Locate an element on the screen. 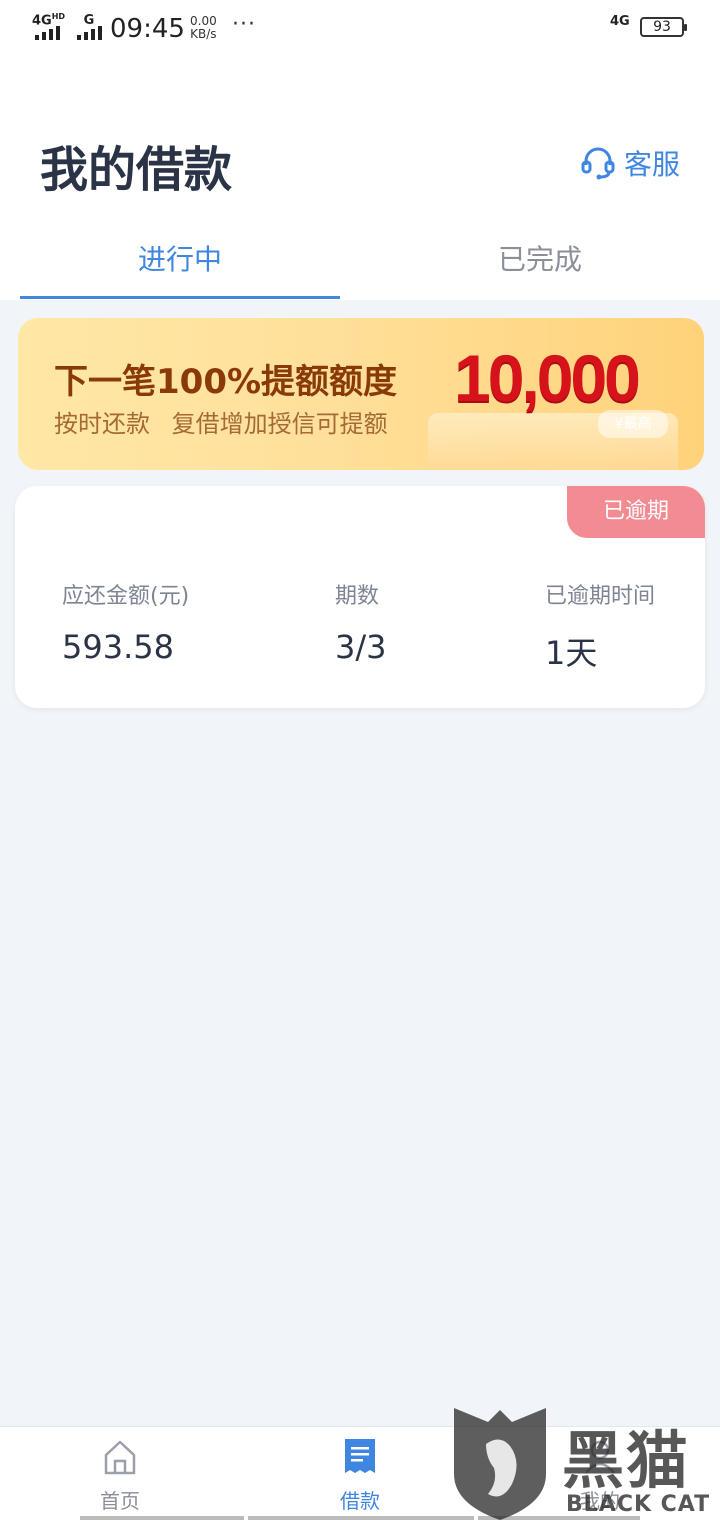 Image resolution: width=720 pixels, height=1520 pixels. nav-loan-label: 借款 is located at coordinates (360, 1501).